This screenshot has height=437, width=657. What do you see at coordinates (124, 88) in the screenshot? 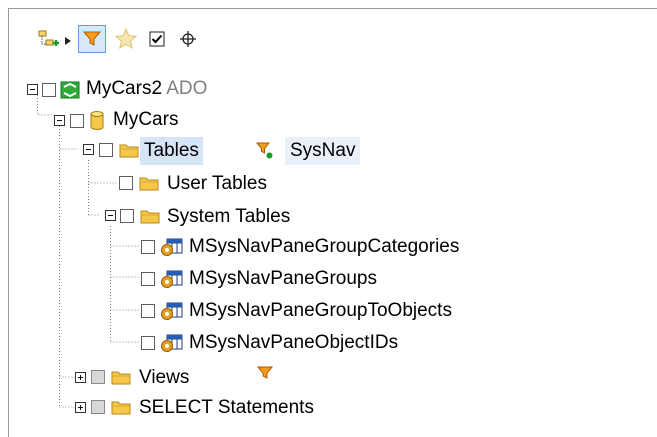
I see `node-label: MyCars2` at bounding box center [124, 88].